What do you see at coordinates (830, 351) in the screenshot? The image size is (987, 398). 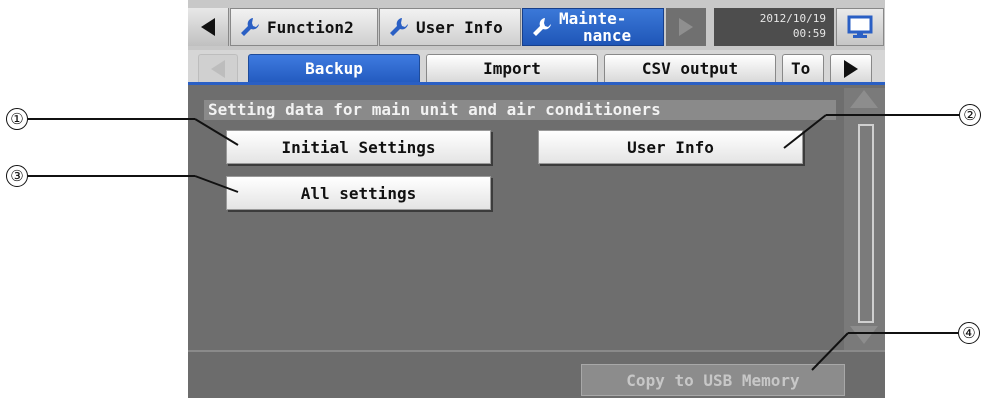 I see `callout-line-4-diag` at bounding box center [830, 351].